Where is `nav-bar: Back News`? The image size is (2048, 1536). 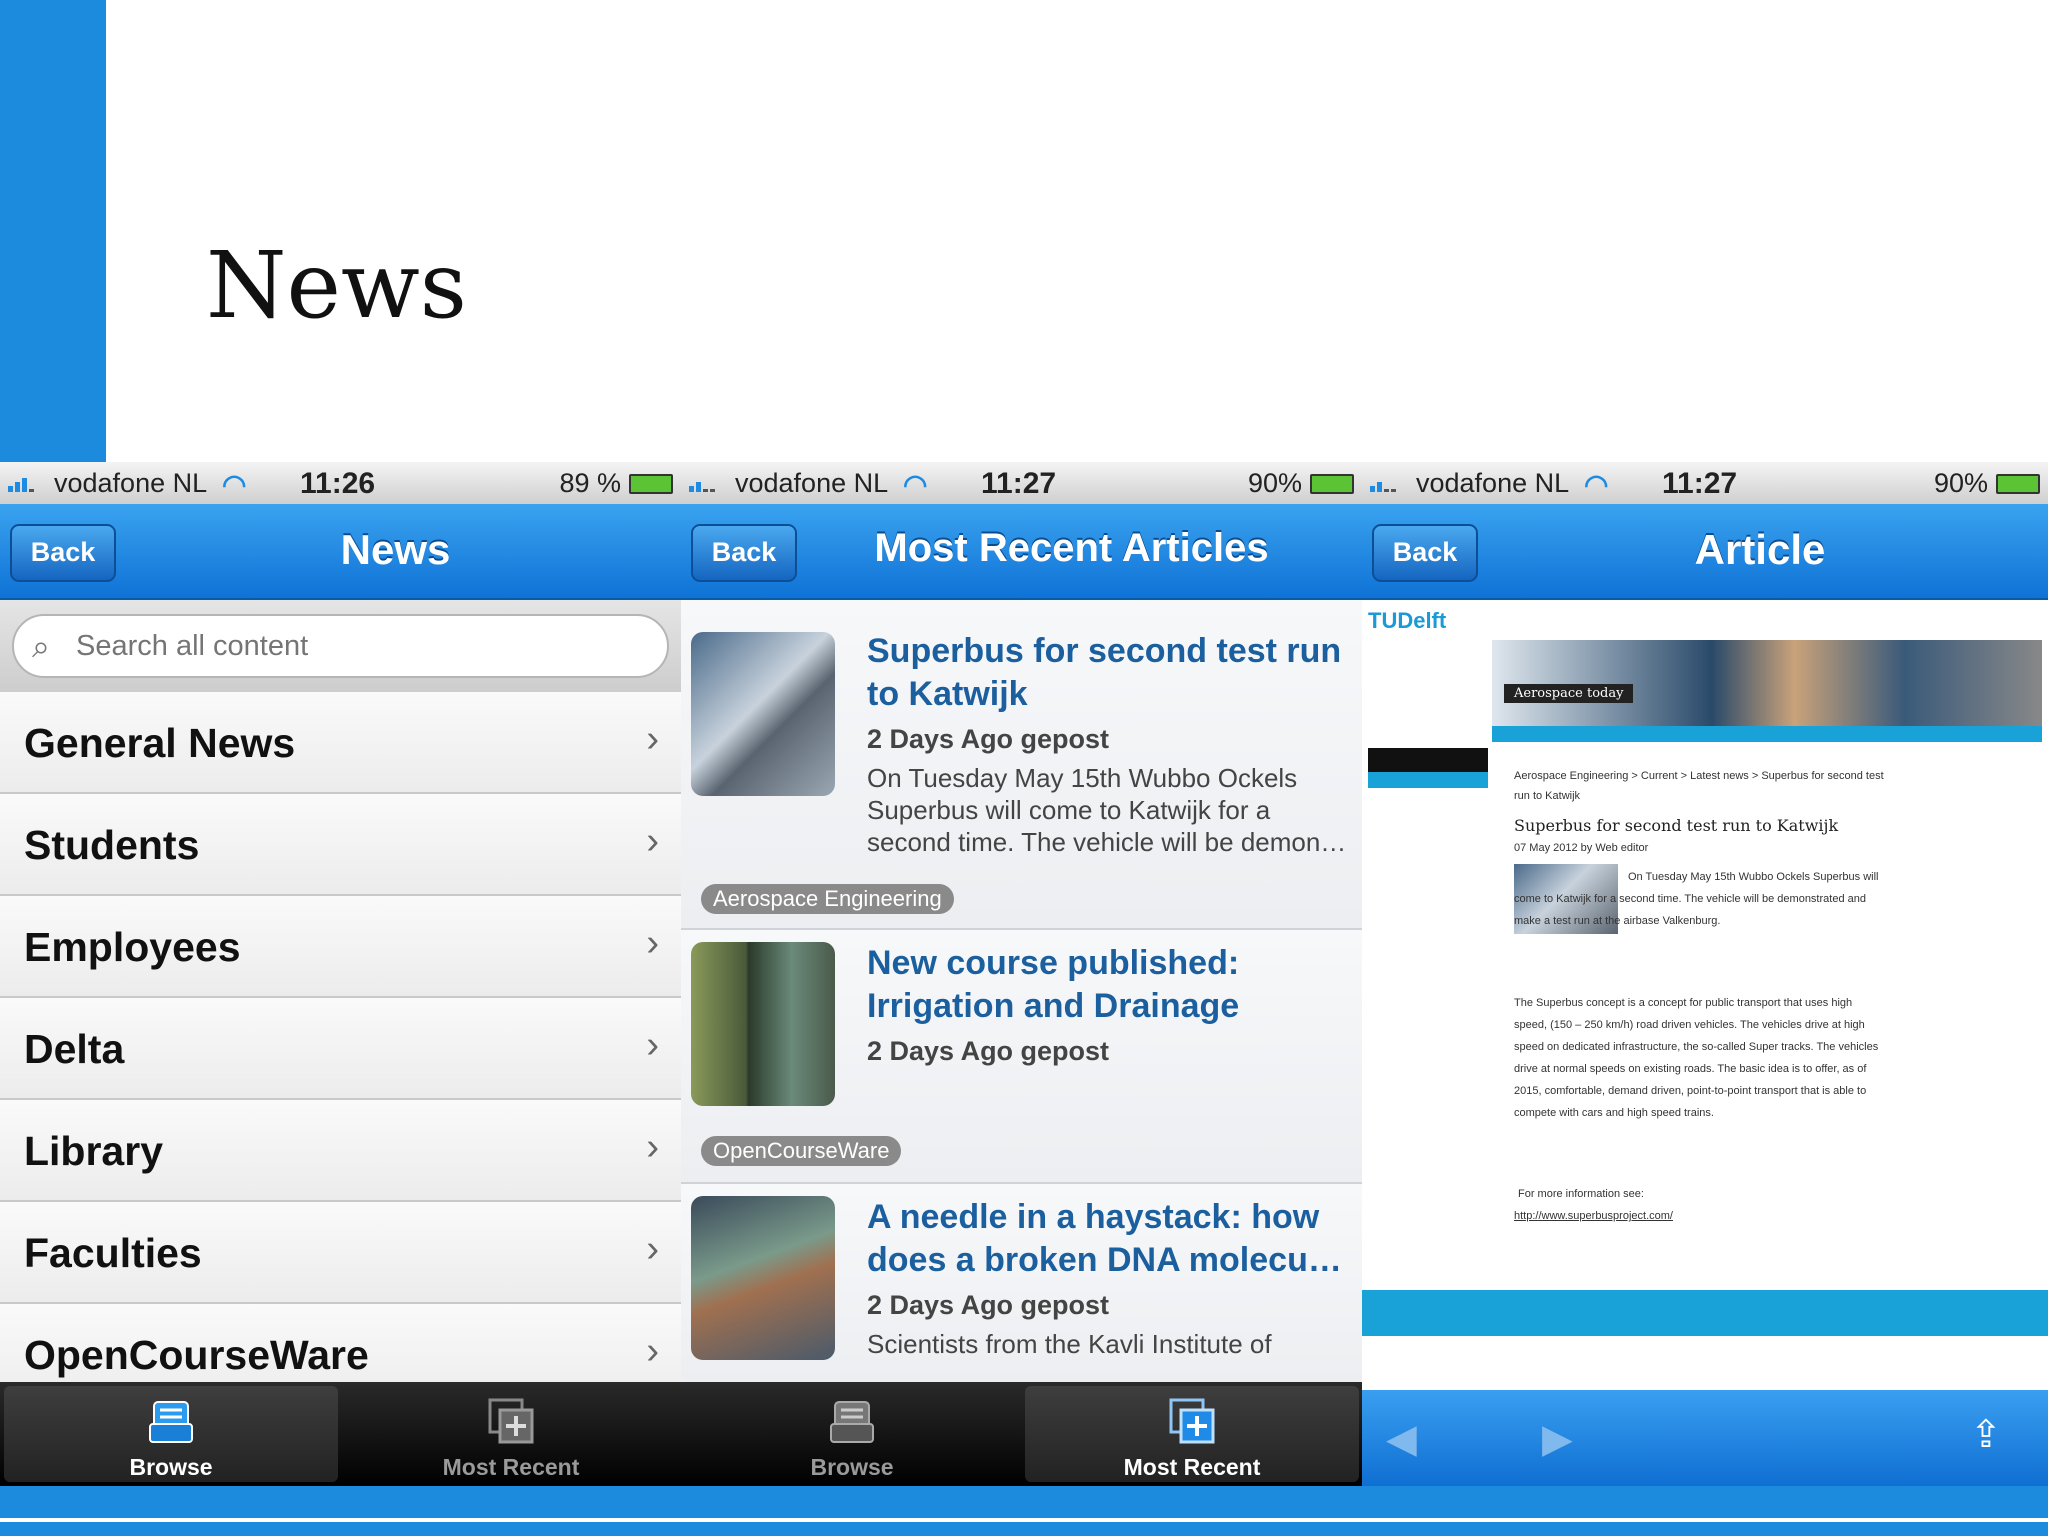 nav-bar: Back News is located at coordinates (340, 552).